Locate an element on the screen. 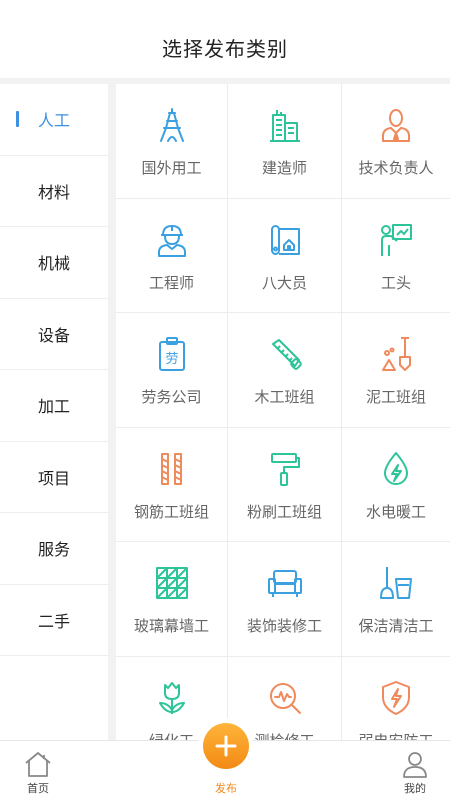 The height and width of the screenshot is (800, 450). grid-item-glass-curtain: 玻璃幕墙工 is located at coordinates (172, 599).